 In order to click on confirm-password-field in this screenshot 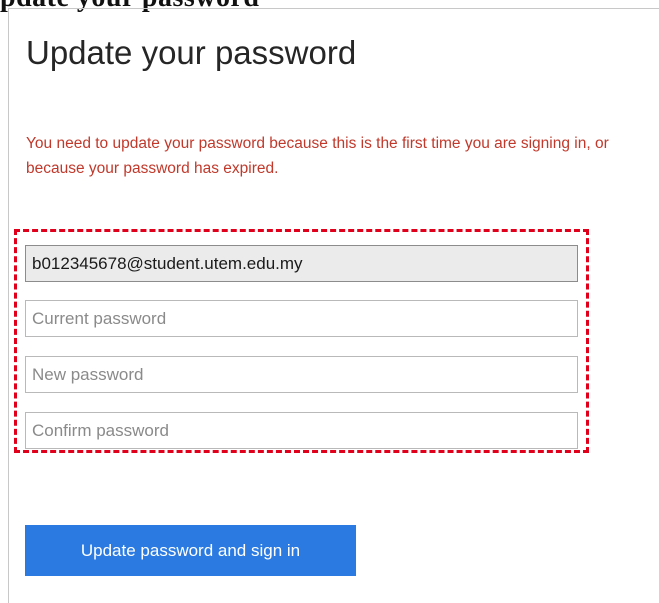, I will do `click(301, 430)`.